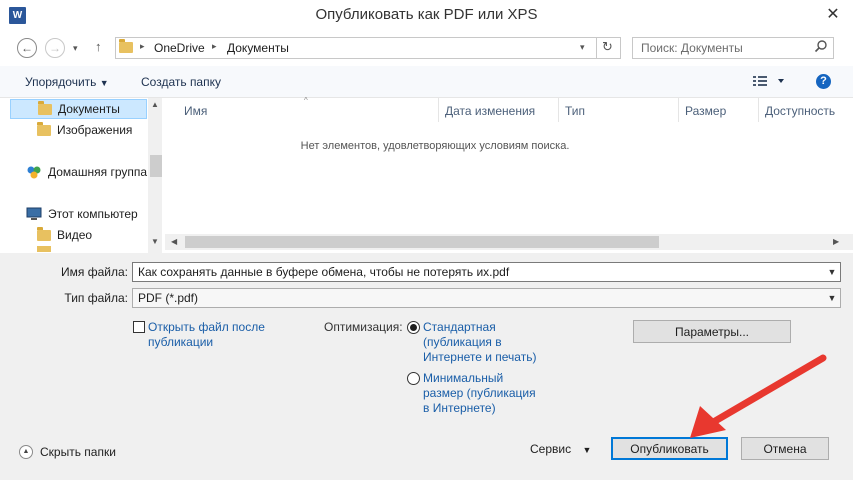 The height and width of the screenshot is (480, 853). Describe the element at coordinates (155, 241) in the screenshot. I see `scroll-down-icon: ▼` at that location.